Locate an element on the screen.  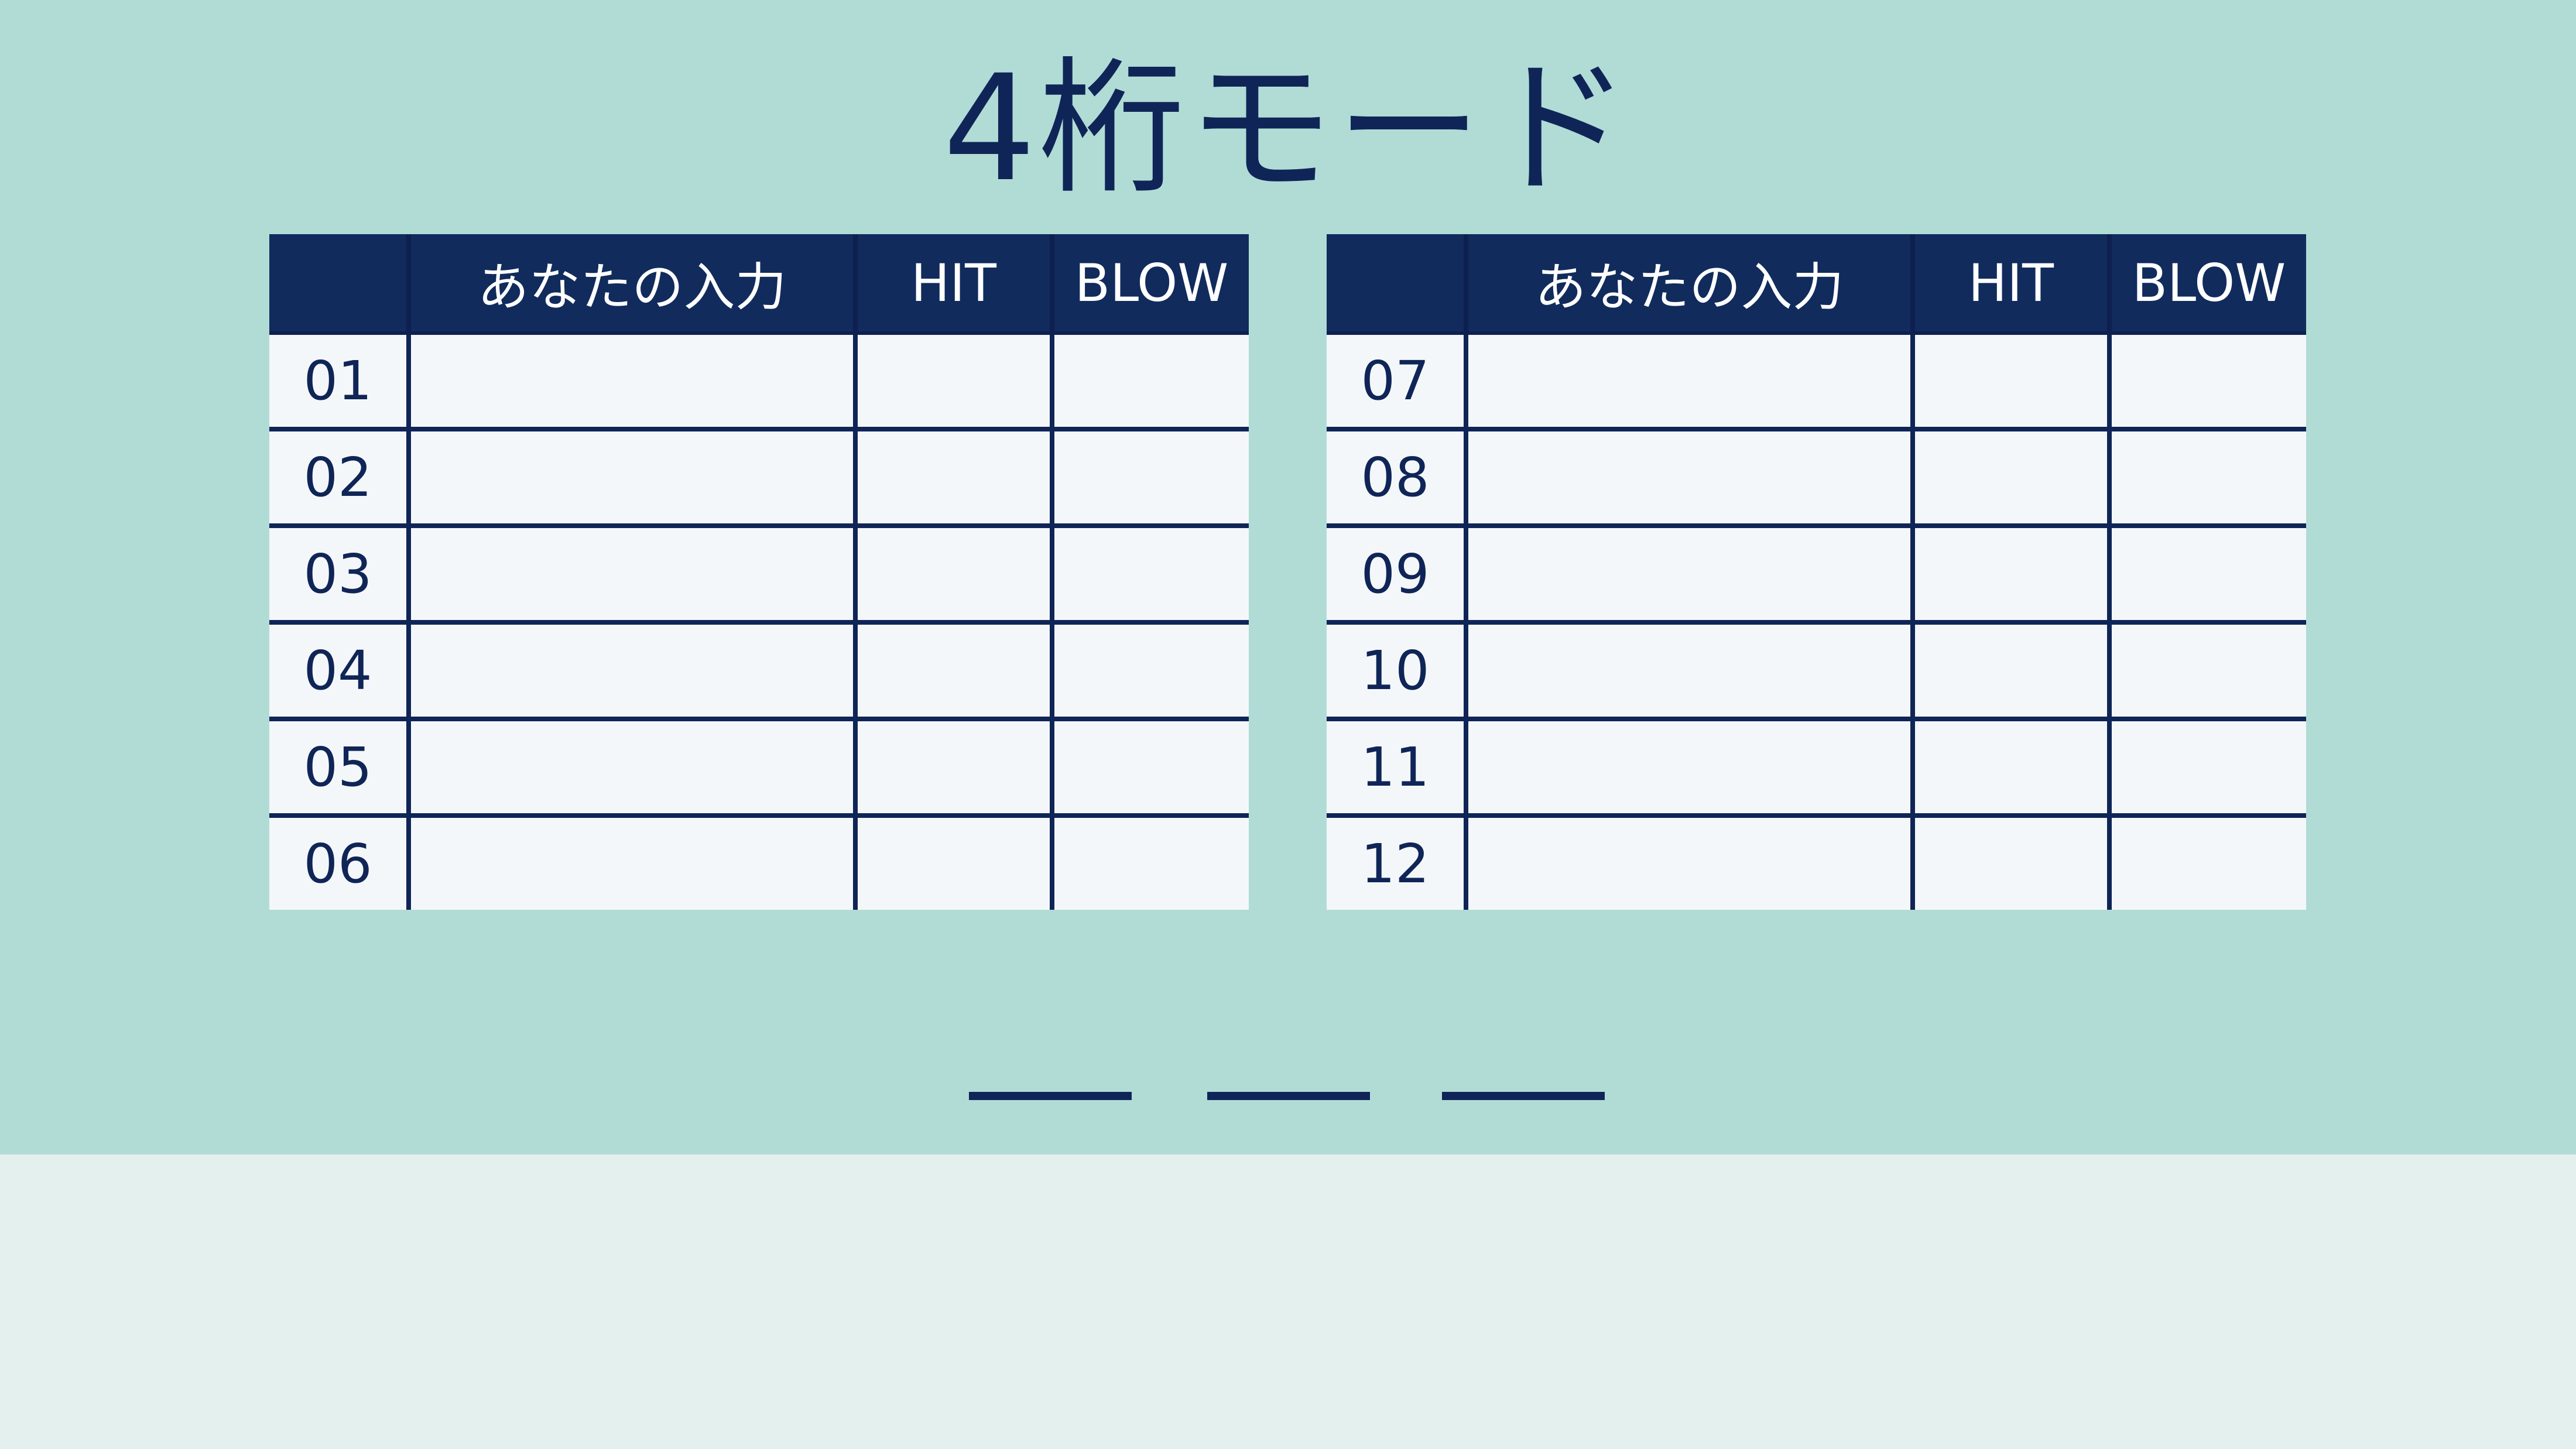
table-row: 10 is located at coordinates (1816, 669).